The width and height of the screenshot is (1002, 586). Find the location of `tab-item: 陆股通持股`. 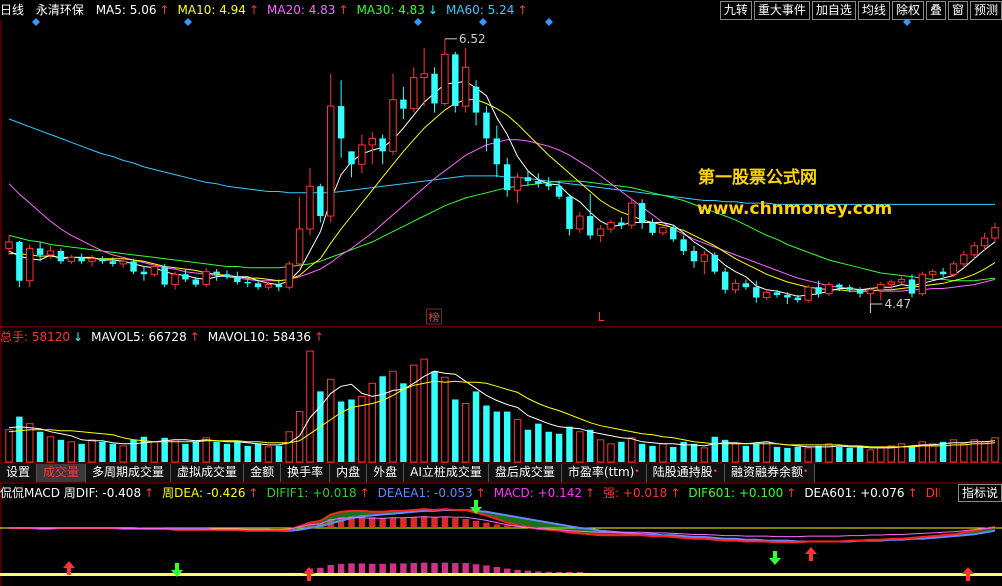

tab-item: 陆股通持股 is located at coordinates (685, 473).